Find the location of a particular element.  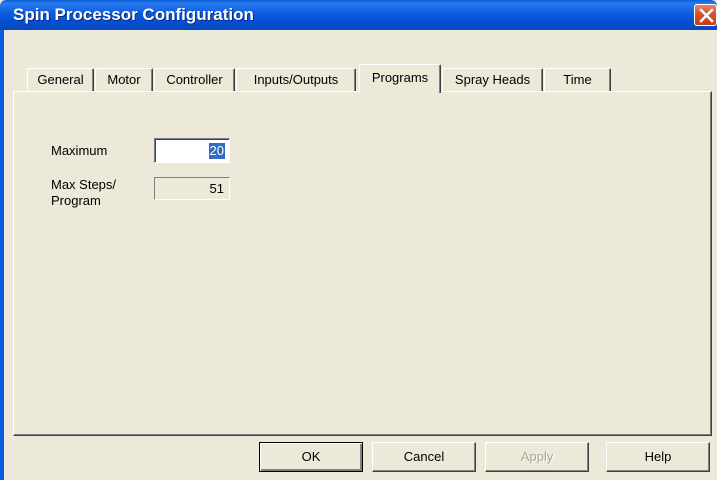

close-button is located at coordinates (705, 15).